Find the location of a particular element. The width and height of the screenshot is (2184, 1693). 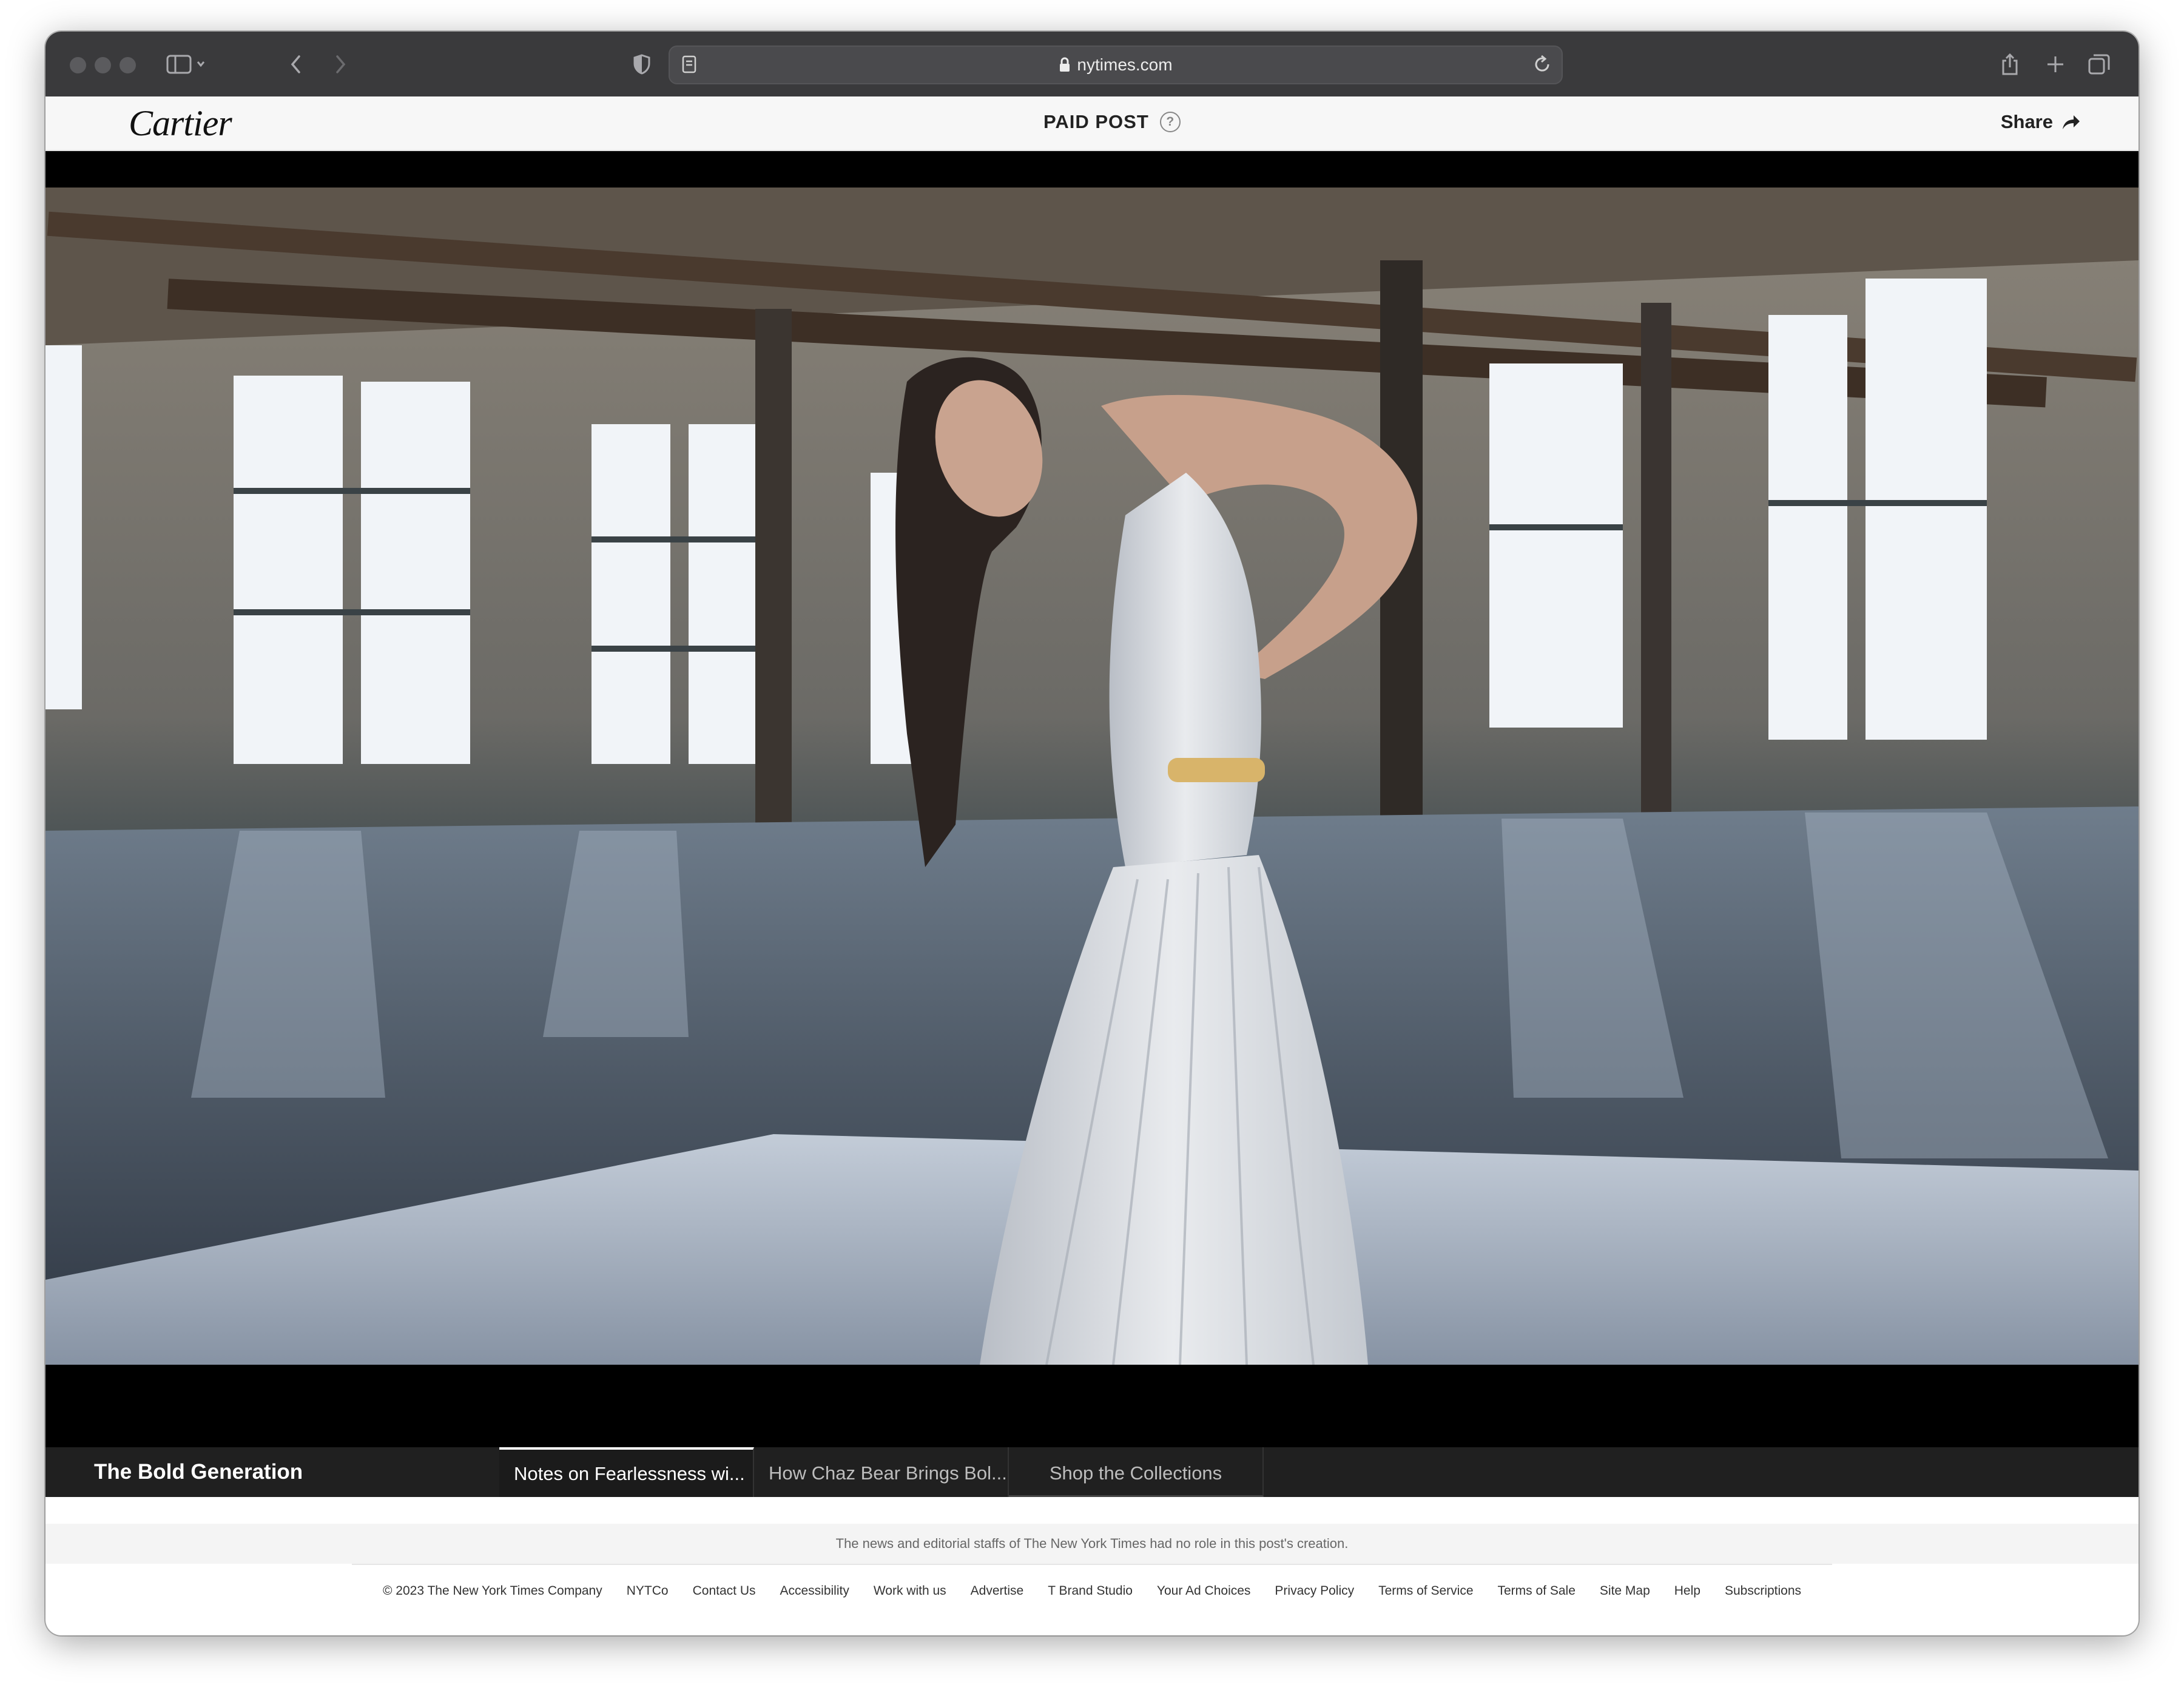

reload-button is located at coordinates (1542, 66).